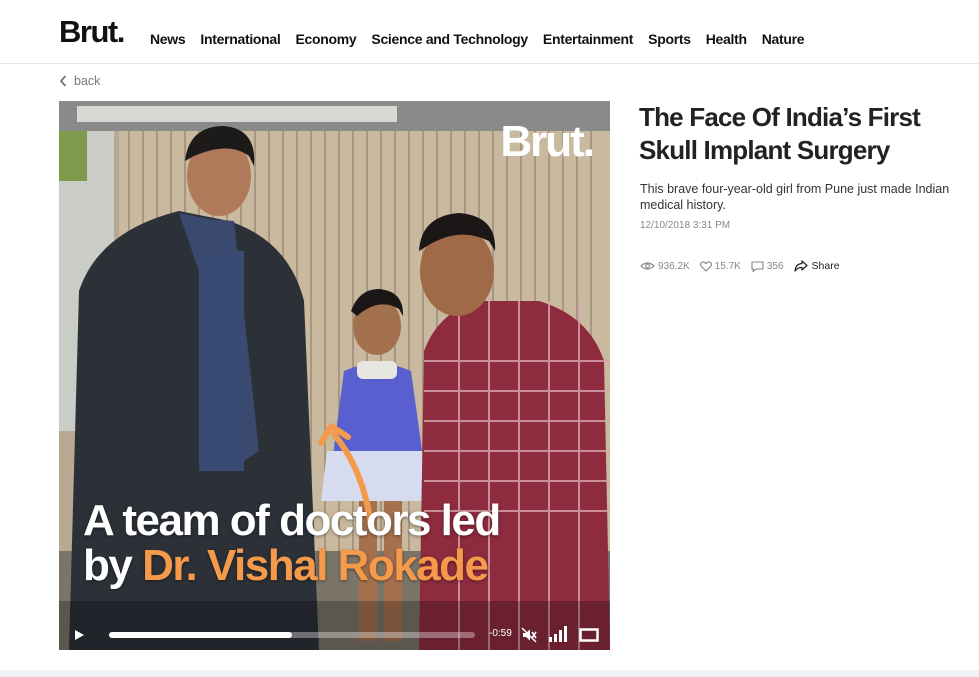 This screenshot has height=677, width=979. Describe the element at coordinates (727, 266) in the screenshot. I see `likes-count: 15.7K` at that location.